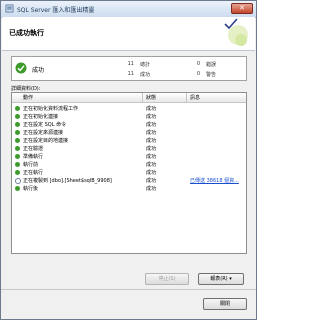 This screenshot has height=320, width=320. What do you see at coordinates (198, 64) in the screenshot?
I see `error-count: 0` at bounding box center [198, 64].